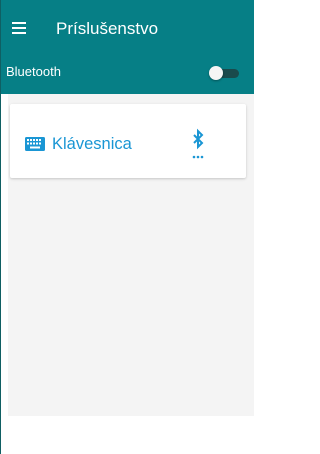  What do you see at coordinates (35, 144) in the screenshot?
I see `keyboard-icon` at bounding box center [35, 144].